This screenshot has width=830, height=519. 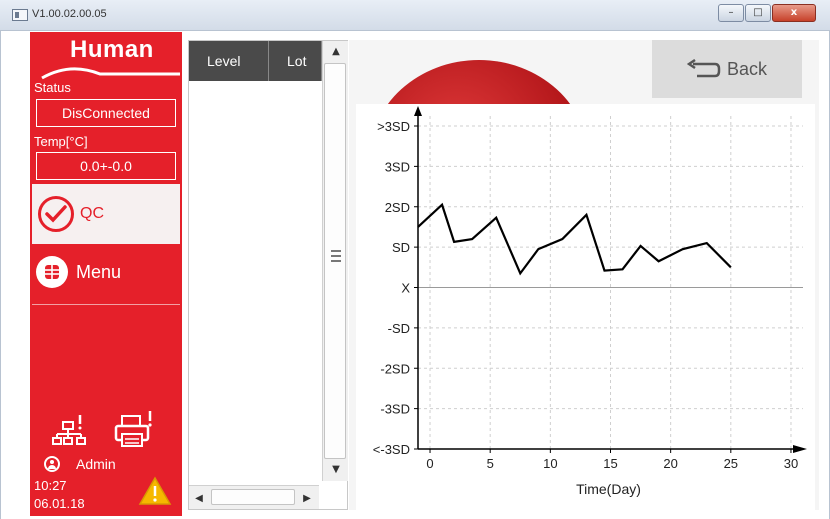 What do you see at coordinates (336, 256) in the screenshot?
I see `grip-icon` at bounding box center [336, 256].